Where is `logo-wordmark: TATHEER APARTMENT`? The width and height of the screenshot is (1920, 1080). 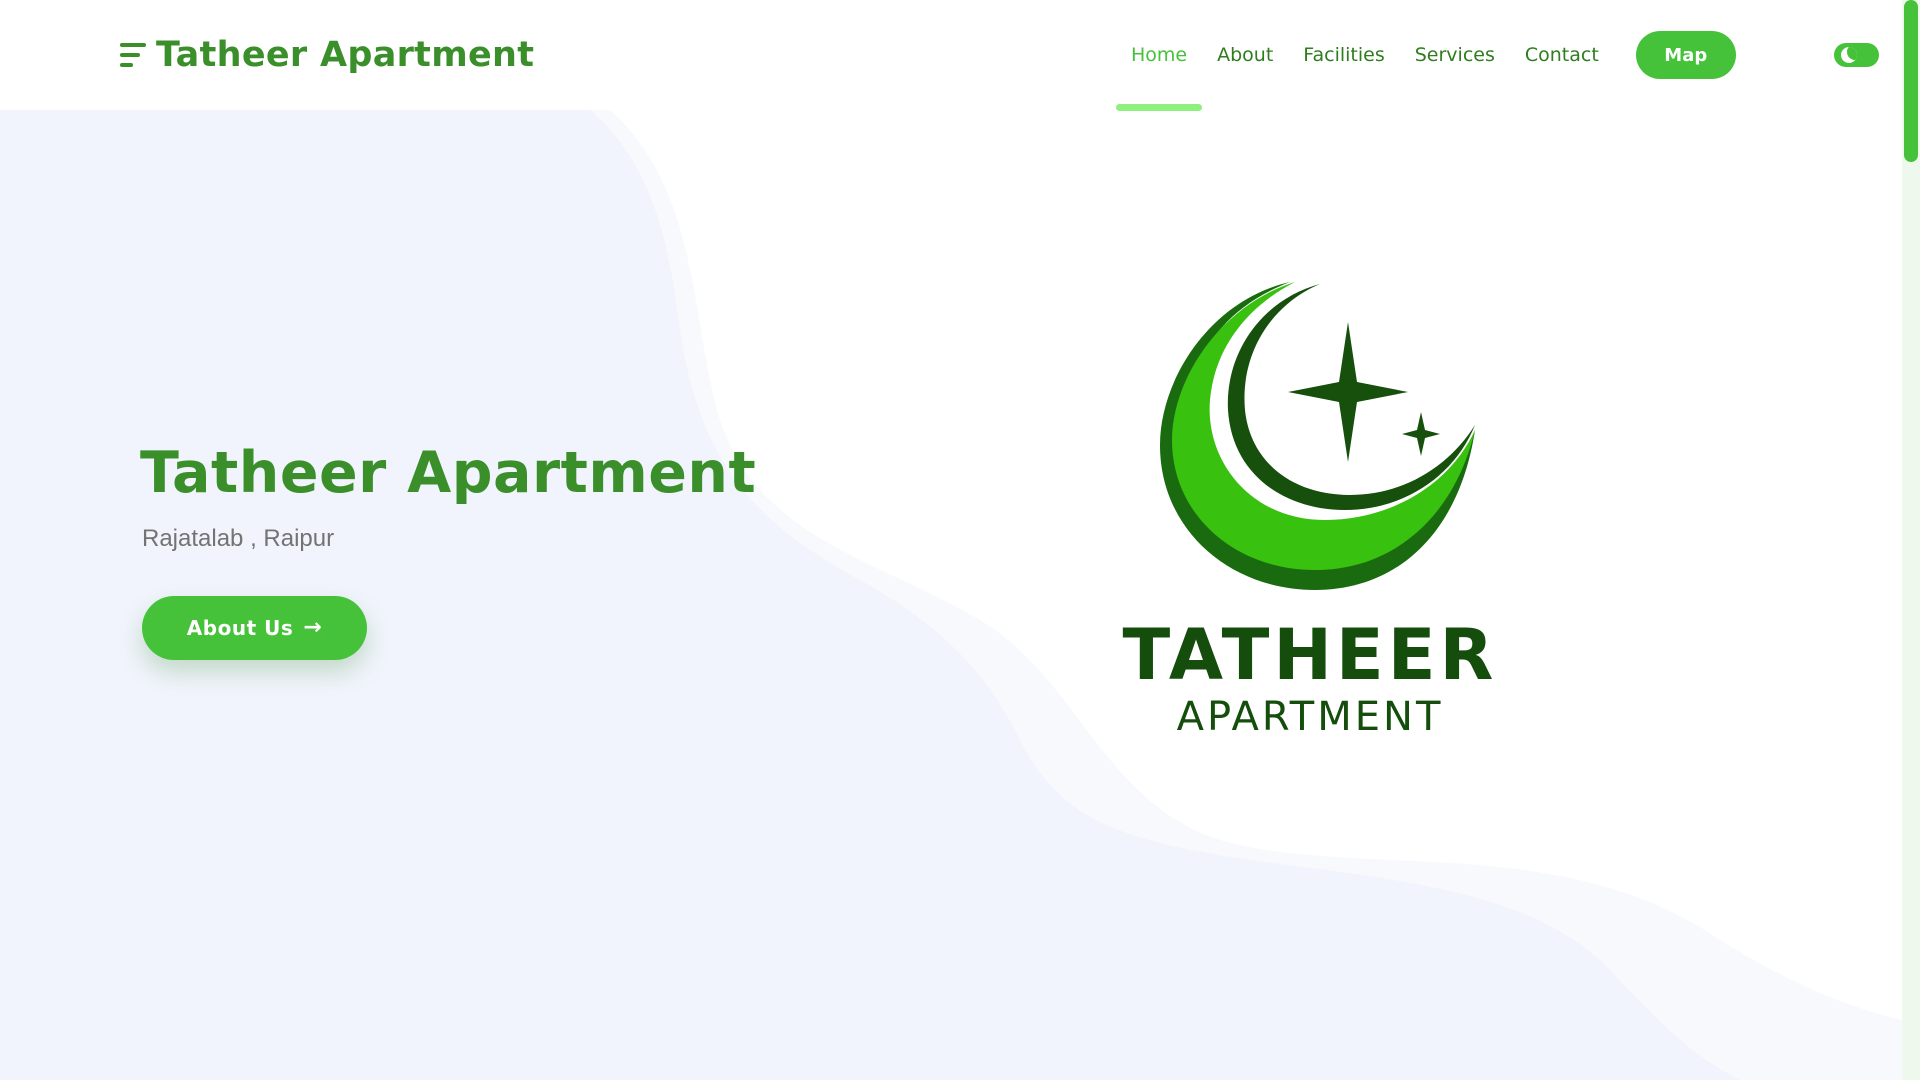
logo-wordmark: TATHEER APARTMENT is located at coordinates (1310, 677).